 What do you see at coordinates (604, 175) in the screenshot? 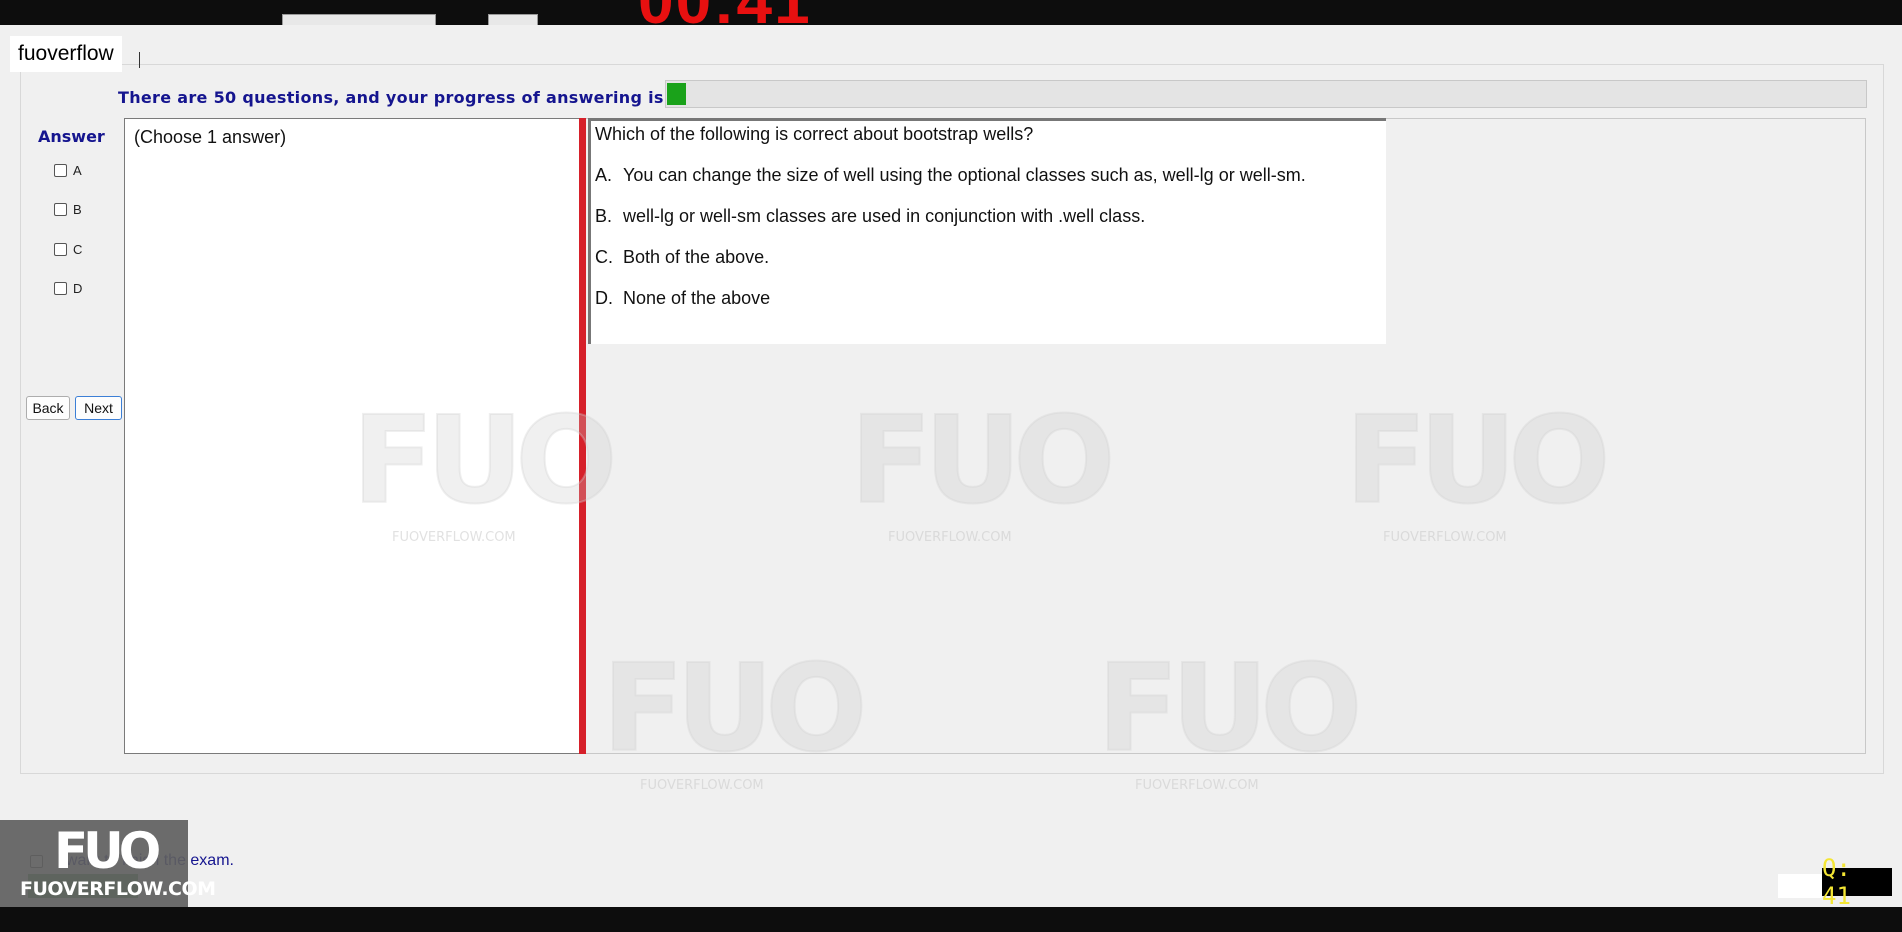
I see `option-letter: A.` at bounding box center [604, 175].